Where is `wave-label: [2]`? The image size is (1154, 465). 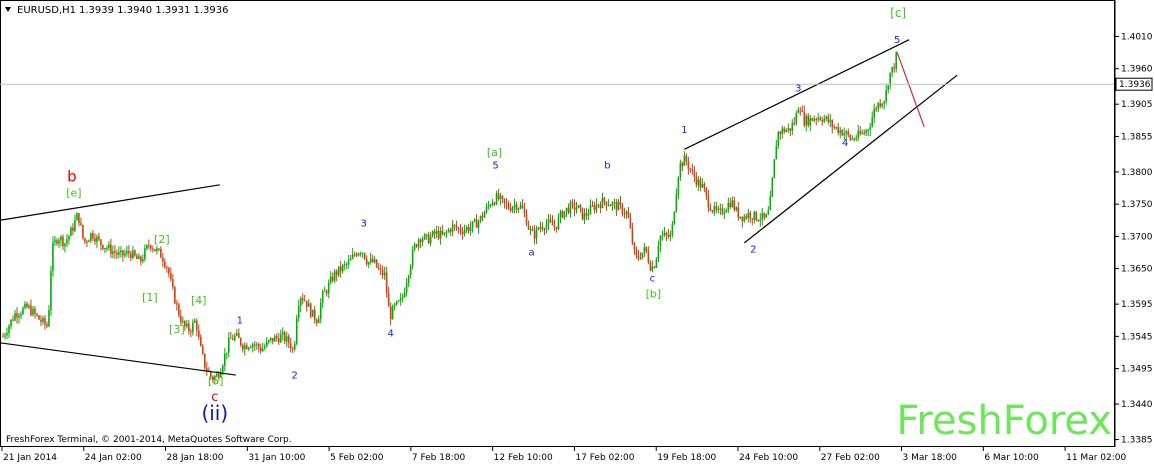
wave-label: [2] is located at coordinates (162, 239).